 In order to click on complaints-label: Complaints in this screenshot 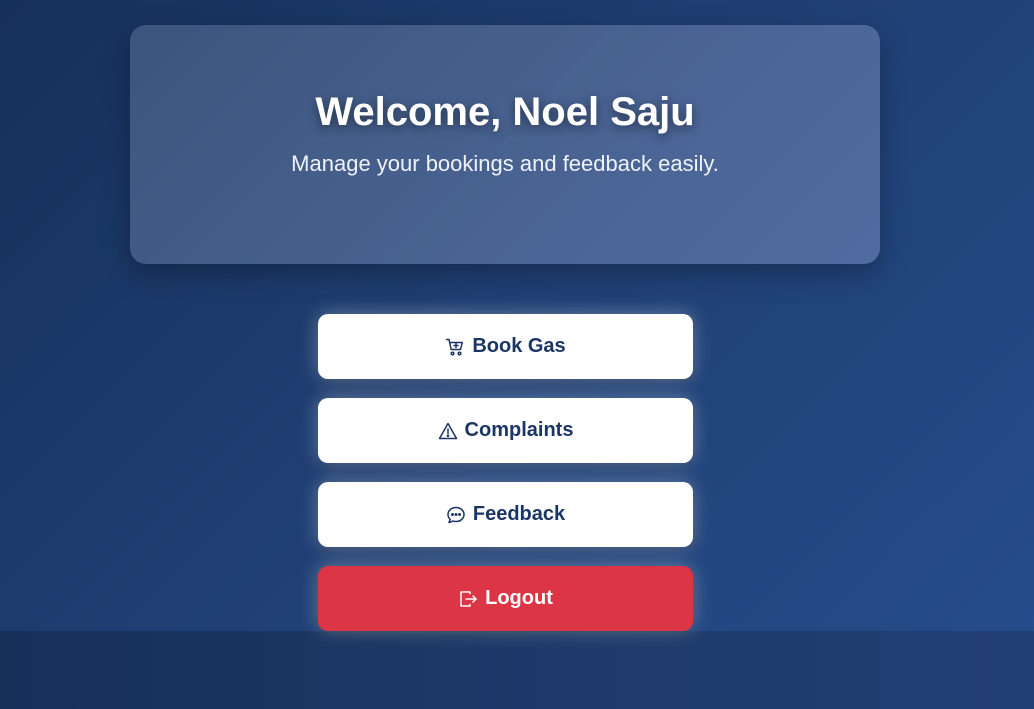, I will do `click(519, 430)`.